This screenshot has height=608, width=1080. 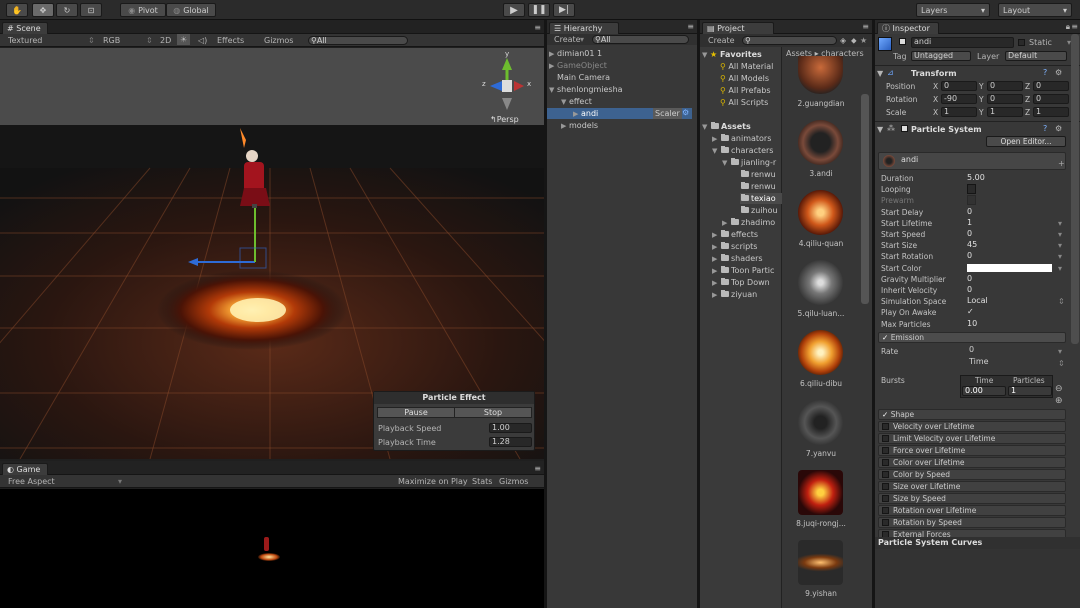 I want to click on static-toggle: Static, so click(x=1035, y=42).